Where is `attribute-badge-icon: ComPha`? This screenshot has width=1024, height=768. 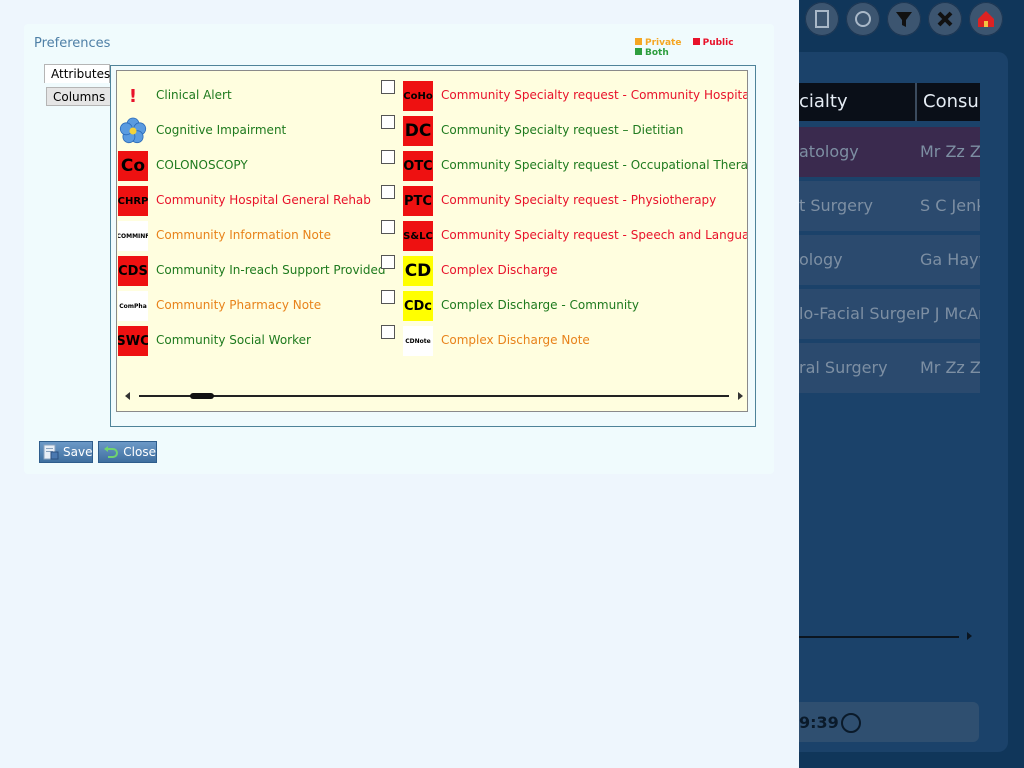 attribute-badge-icon: ComPha is located at coordinates (133, 306).